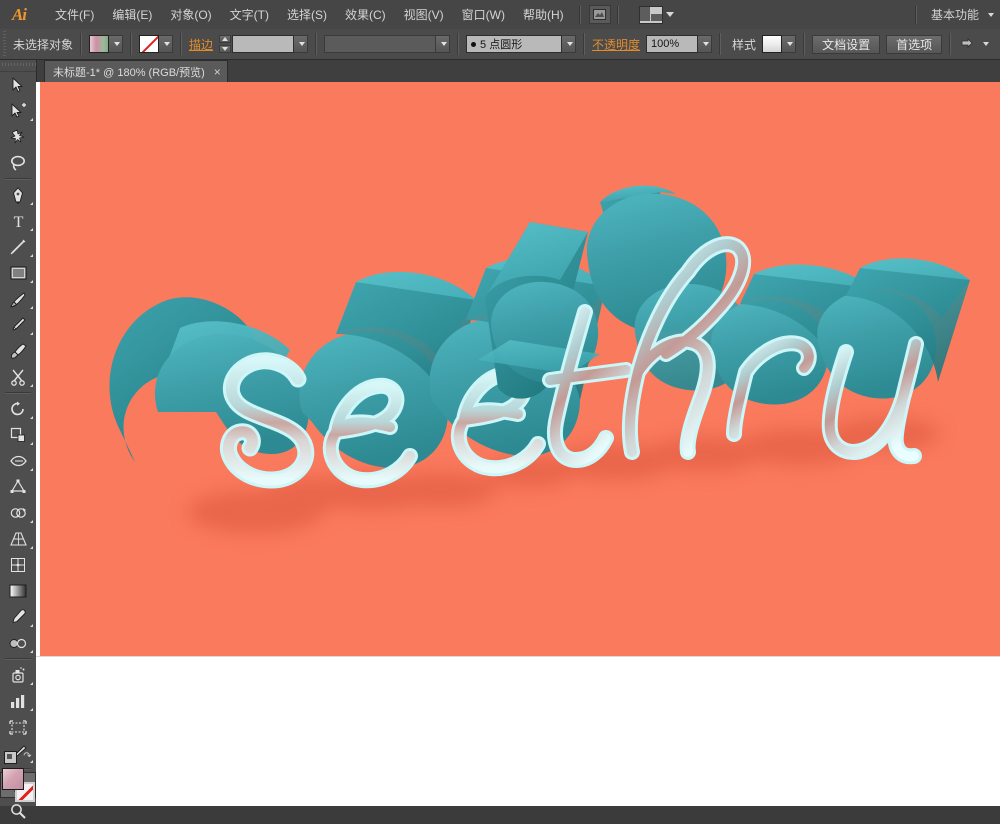  I want to click on document-setup-button: 文档设置, so click(846, 44).